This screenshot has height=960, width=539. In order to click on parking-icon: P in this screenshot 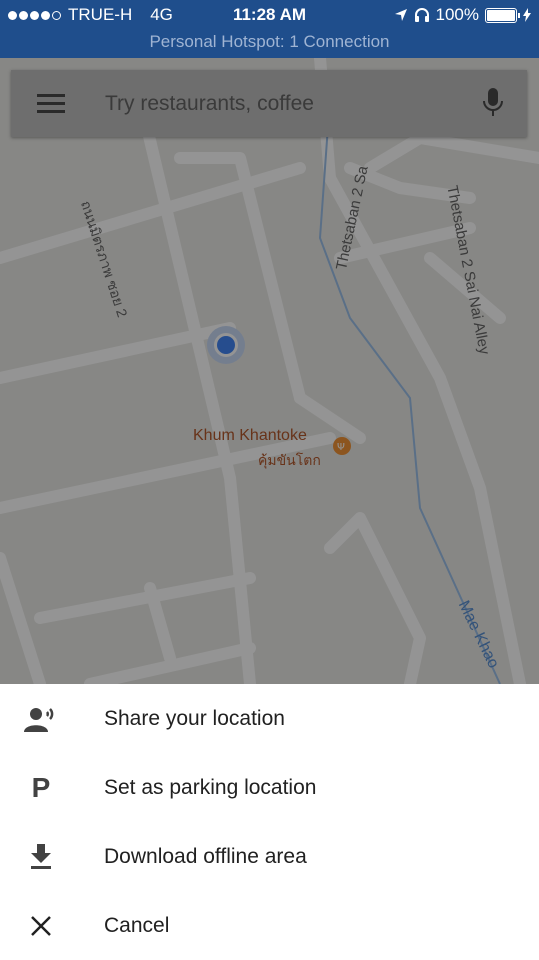, I will do `click(41, 787)`.